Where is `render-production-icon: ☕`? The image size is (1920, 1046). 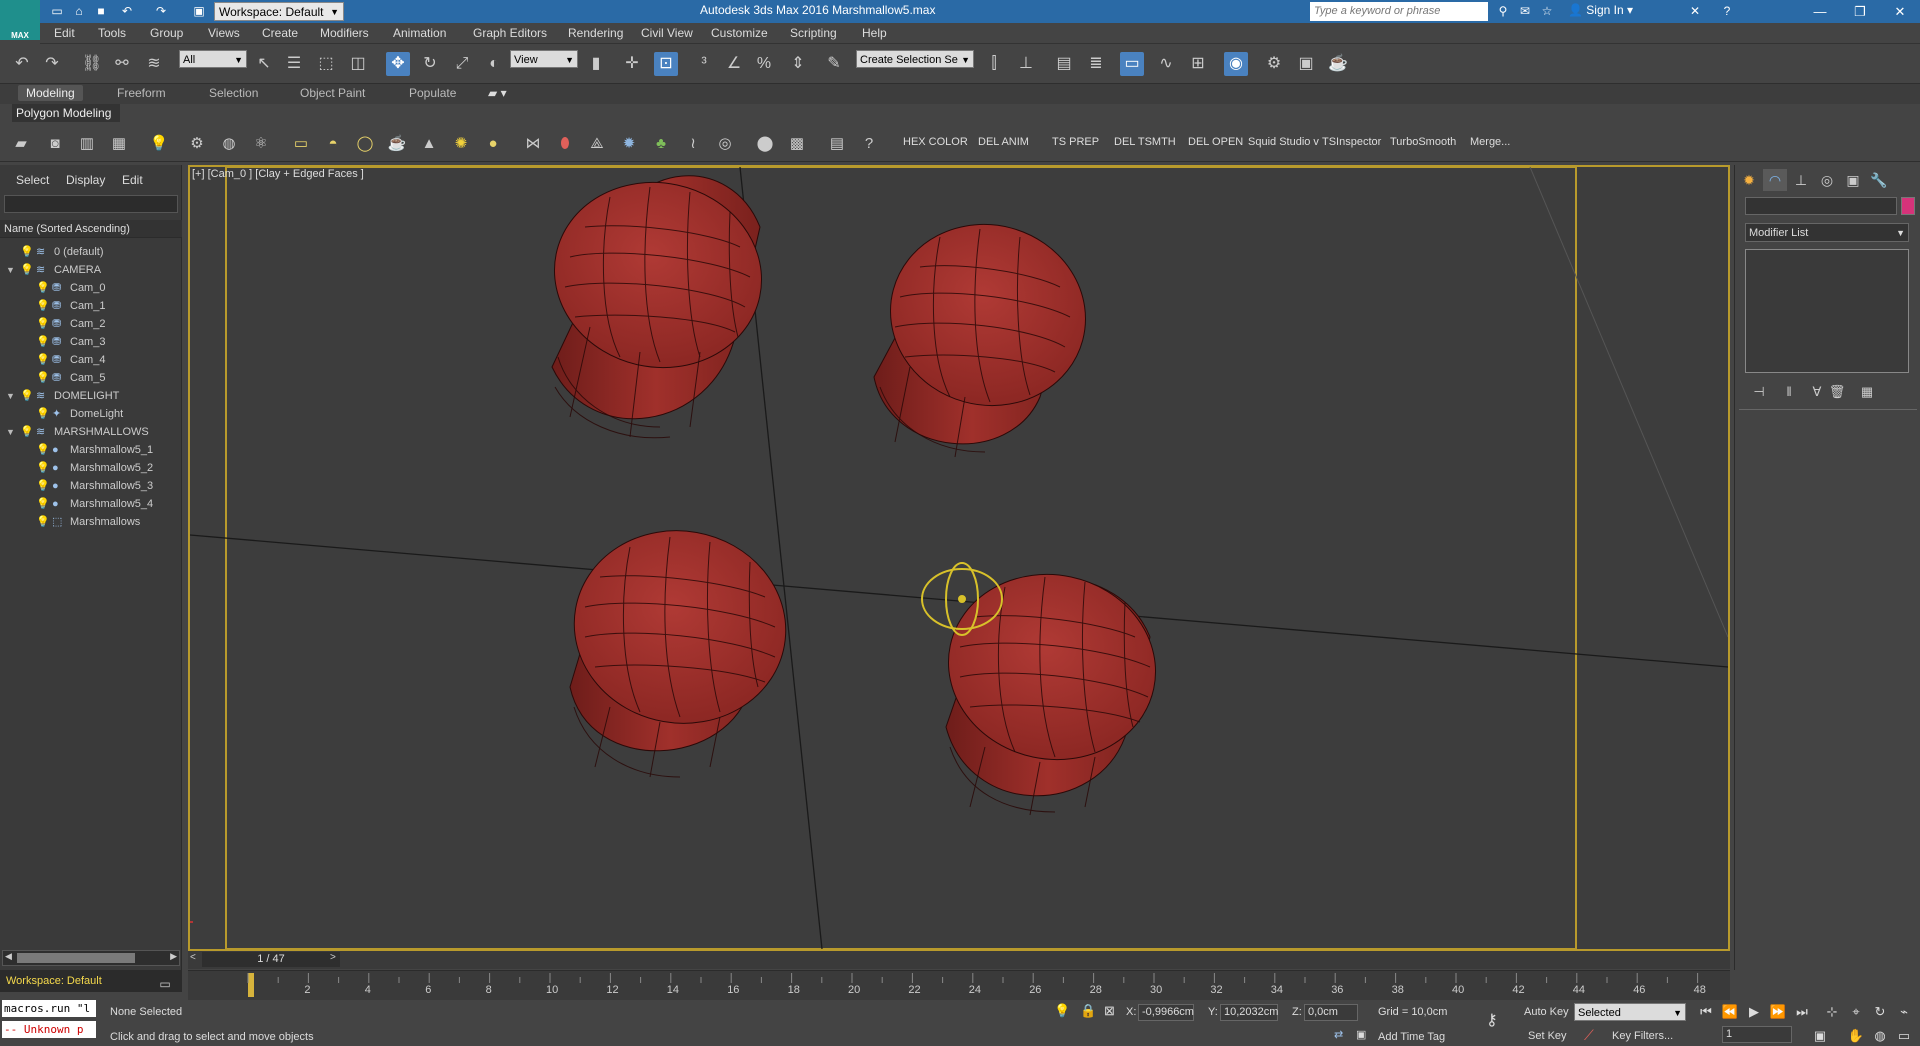
render-production-icon: ☕ is located at coordinates (1338, 64).